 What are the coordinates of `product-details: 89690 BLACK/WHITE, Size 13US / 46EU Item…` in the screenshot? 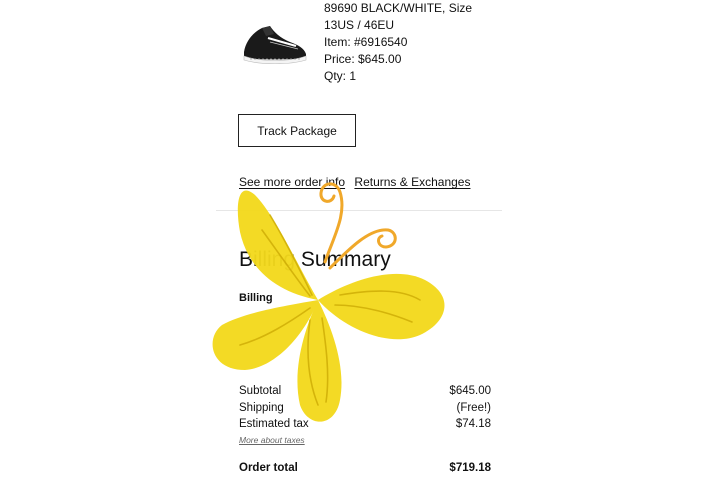 It's located at (410, 42).